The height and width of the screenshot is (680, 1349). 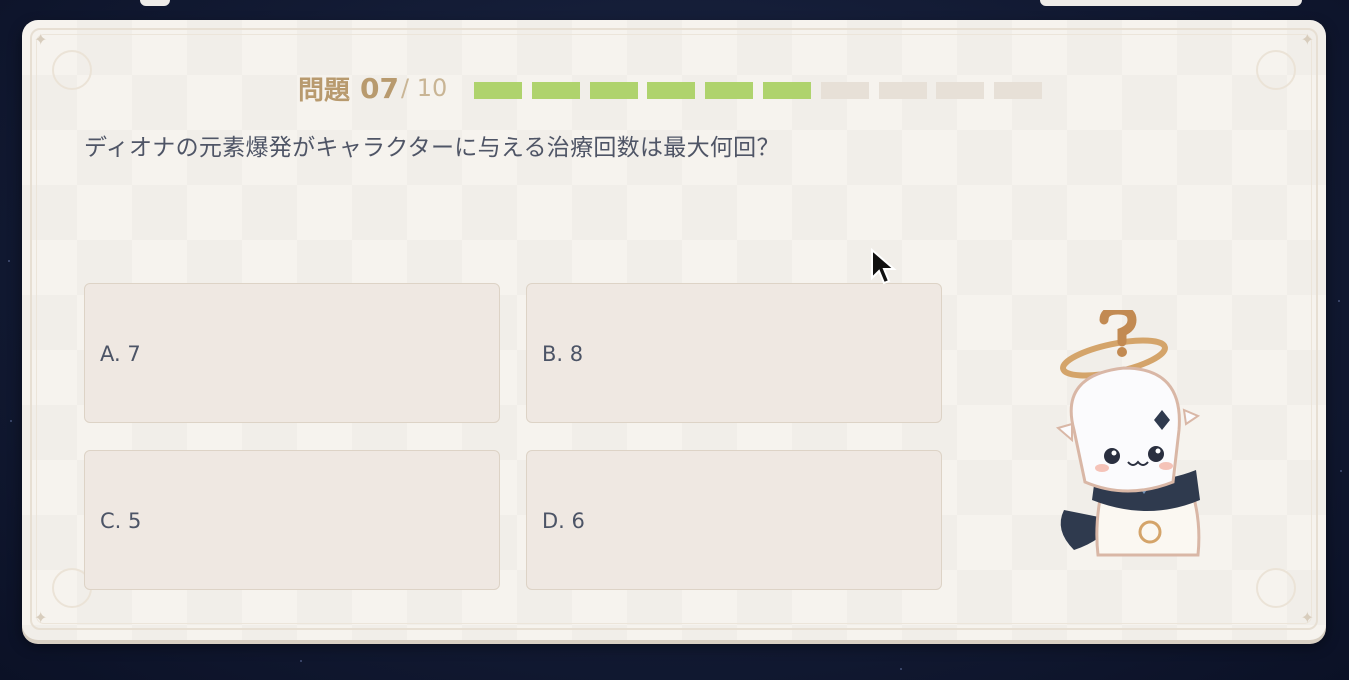 What do you see at coordinates (884, 266) in the screenshot?
I see `mouse-cursor-icon` at bounding box center [884, 266].